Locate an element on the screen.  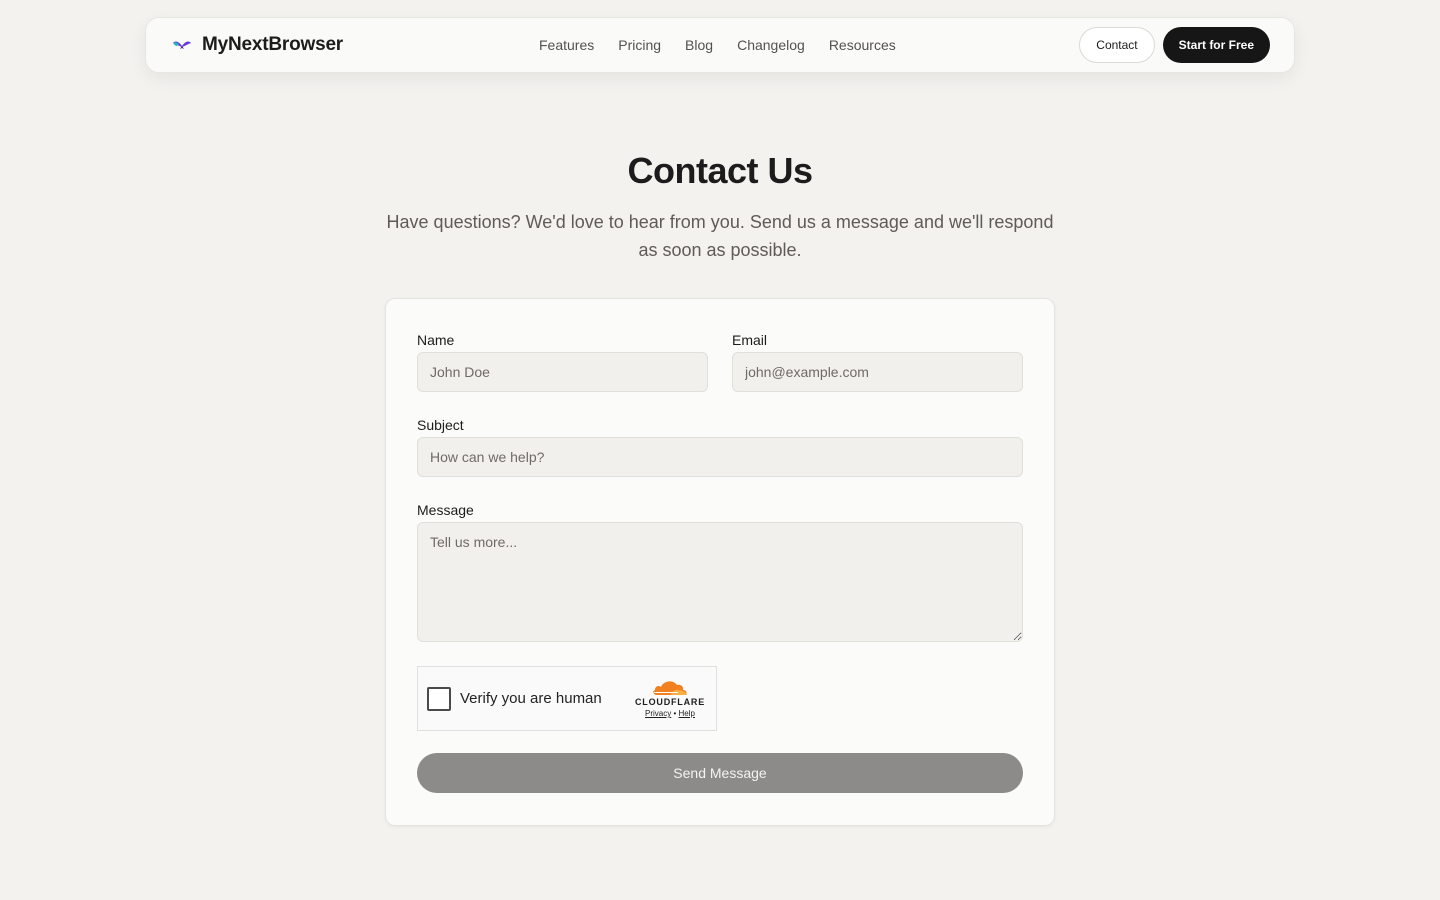
cloudflare-cloud-icon is located at coordinates (670, 688).